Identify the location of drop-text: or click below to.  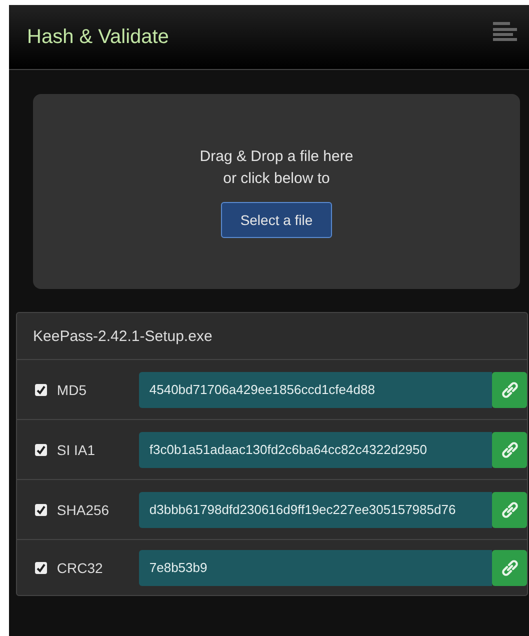
(276, 178).